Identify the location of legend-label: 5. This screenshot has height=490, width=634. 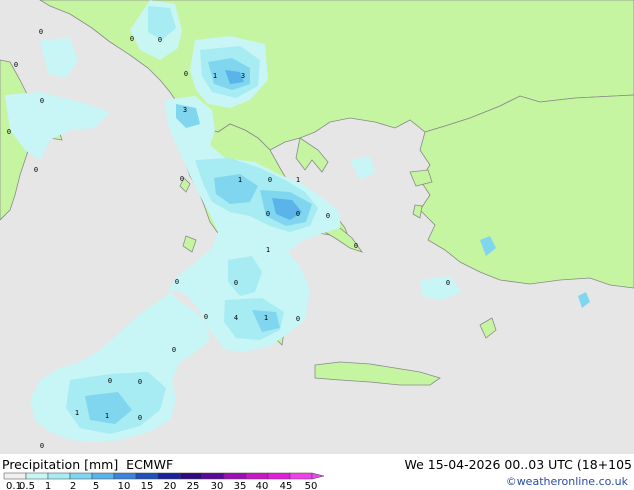
(96, 485).